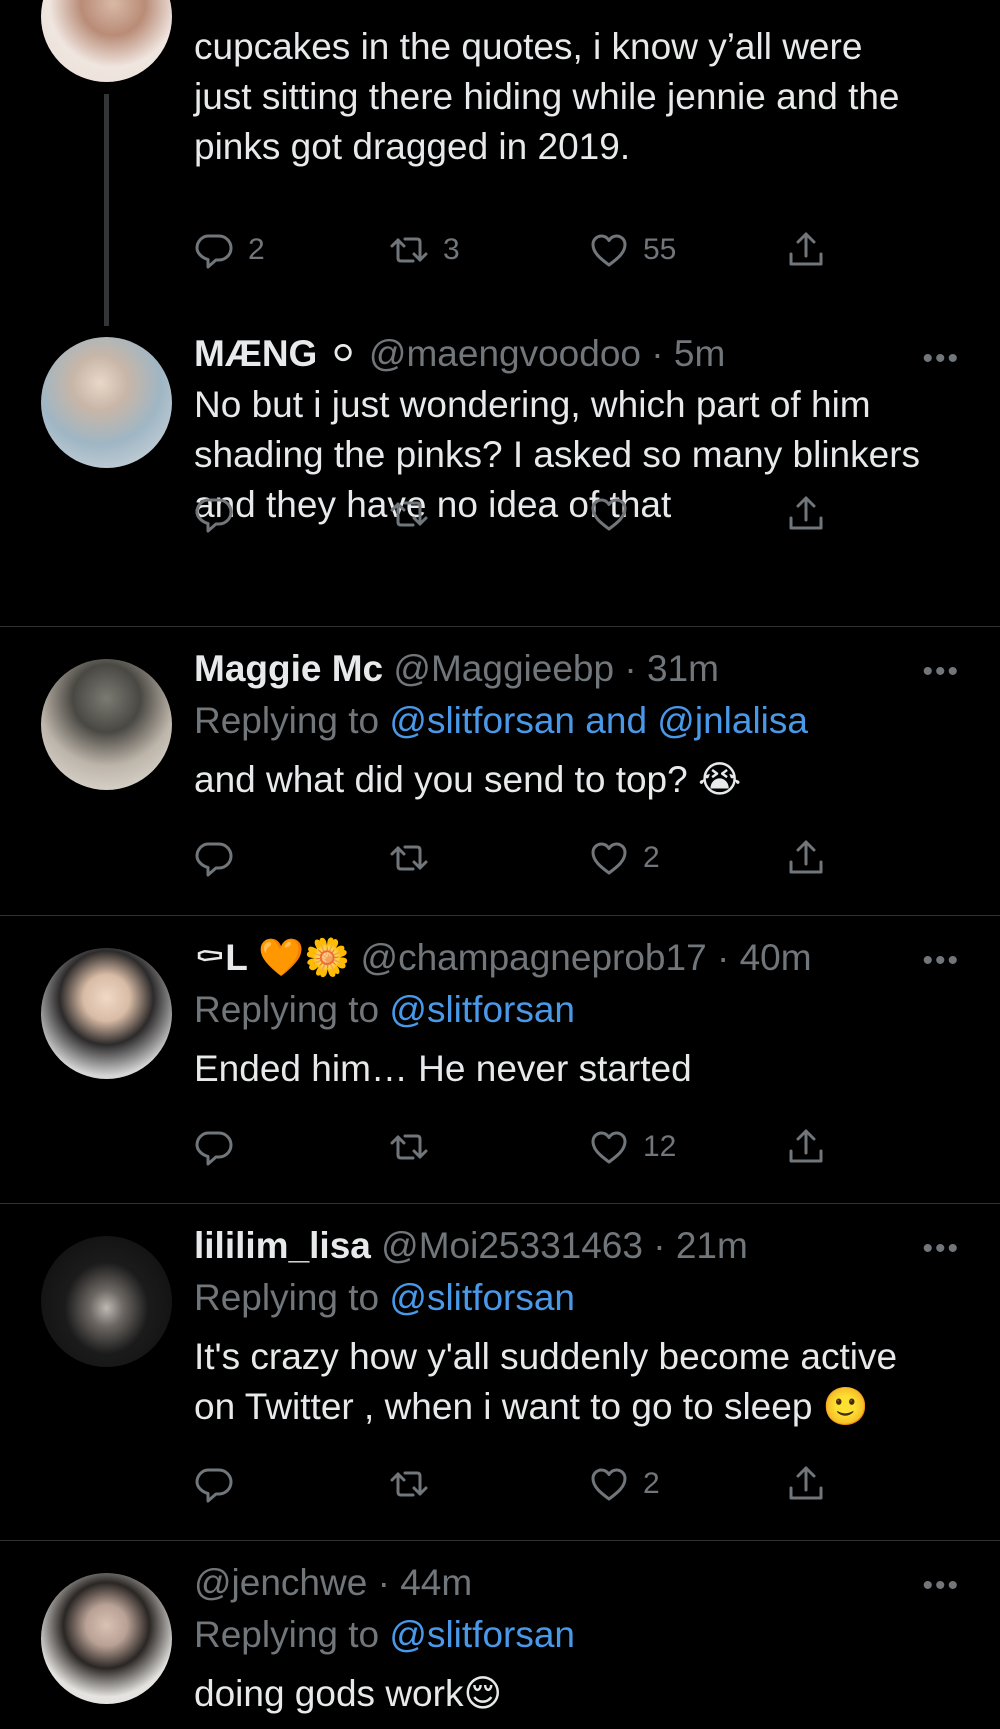  Describe the element at coordinates (660, 249) in the screenshot. I see `like-count: 55` at that location.